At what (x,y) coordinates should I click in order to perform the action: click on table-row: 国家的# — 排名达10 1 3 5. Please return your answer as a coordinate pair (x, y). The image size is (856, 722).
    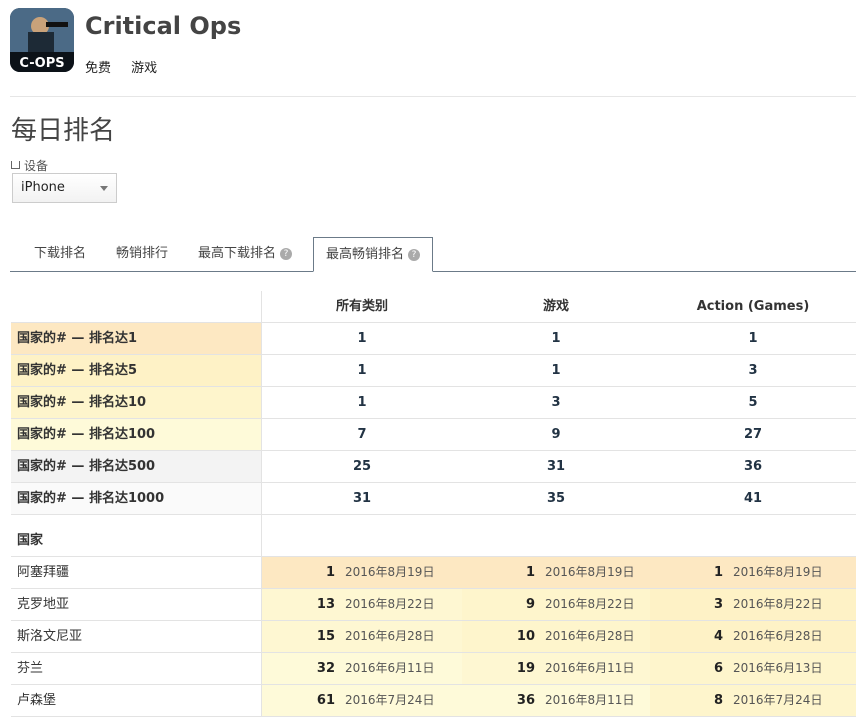
    Looking at the image, I should click on (433, 403).